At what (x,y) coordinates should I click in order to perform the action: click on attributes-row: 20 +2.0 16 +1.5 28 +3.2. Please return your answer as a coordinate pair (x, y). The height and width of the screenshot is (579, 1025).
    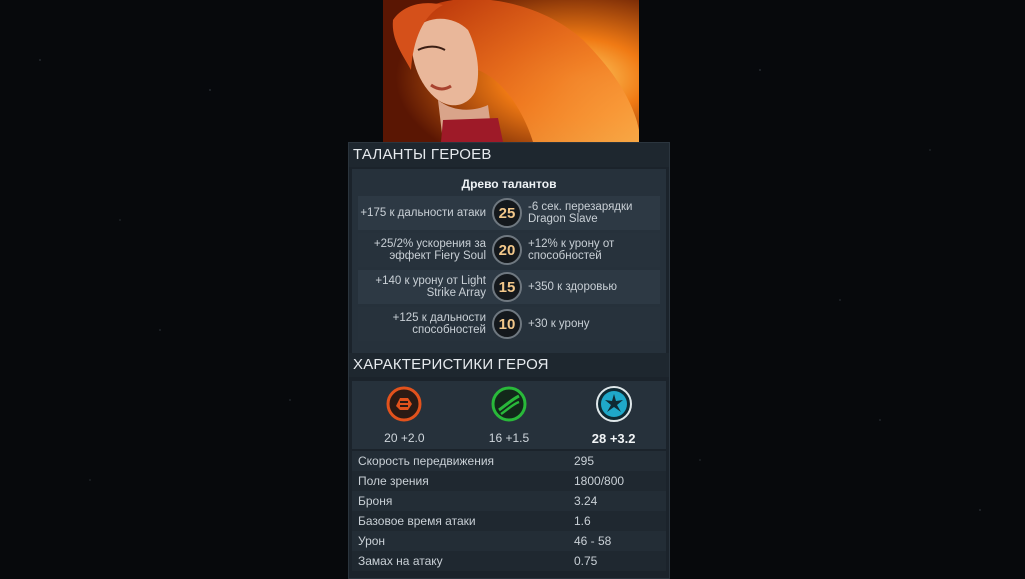
    Looking at the image, I should click on (509, 415).